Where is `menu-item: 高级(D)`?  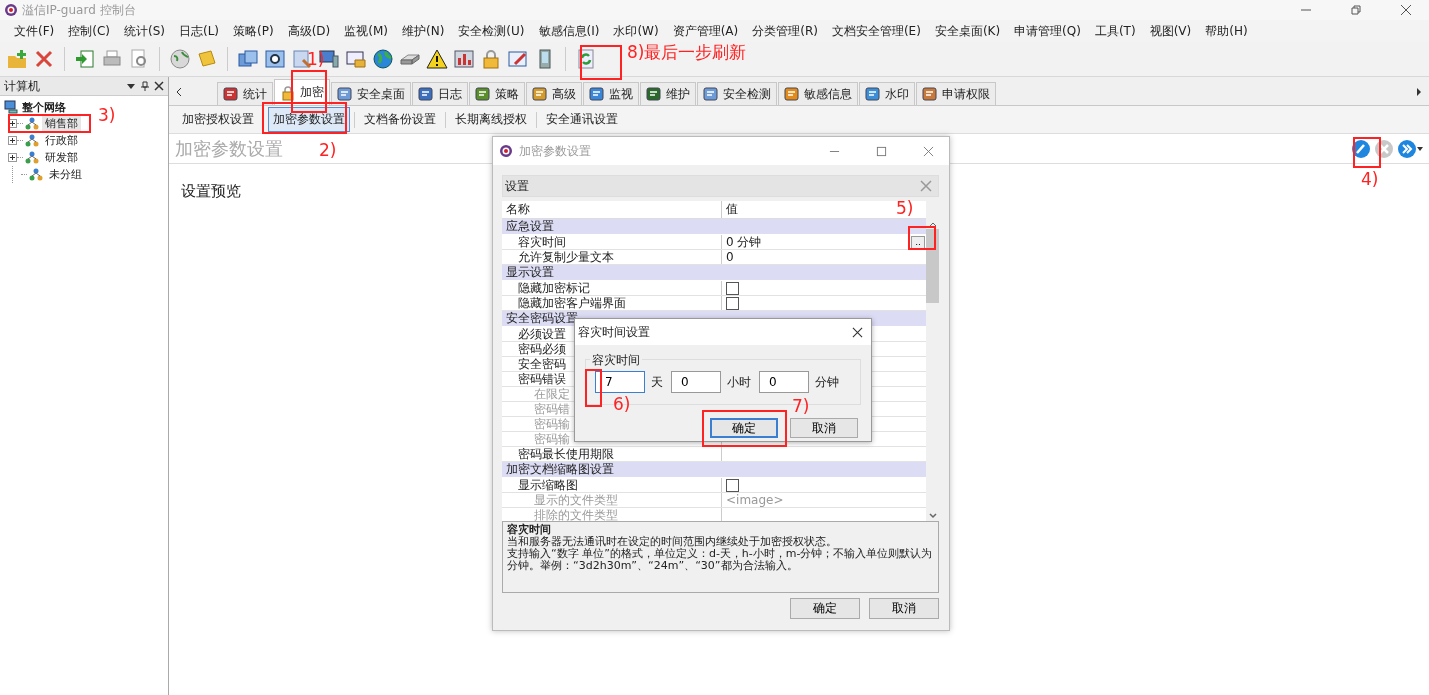
menu-item: 高级(D) is located at coordinates (309, 31).